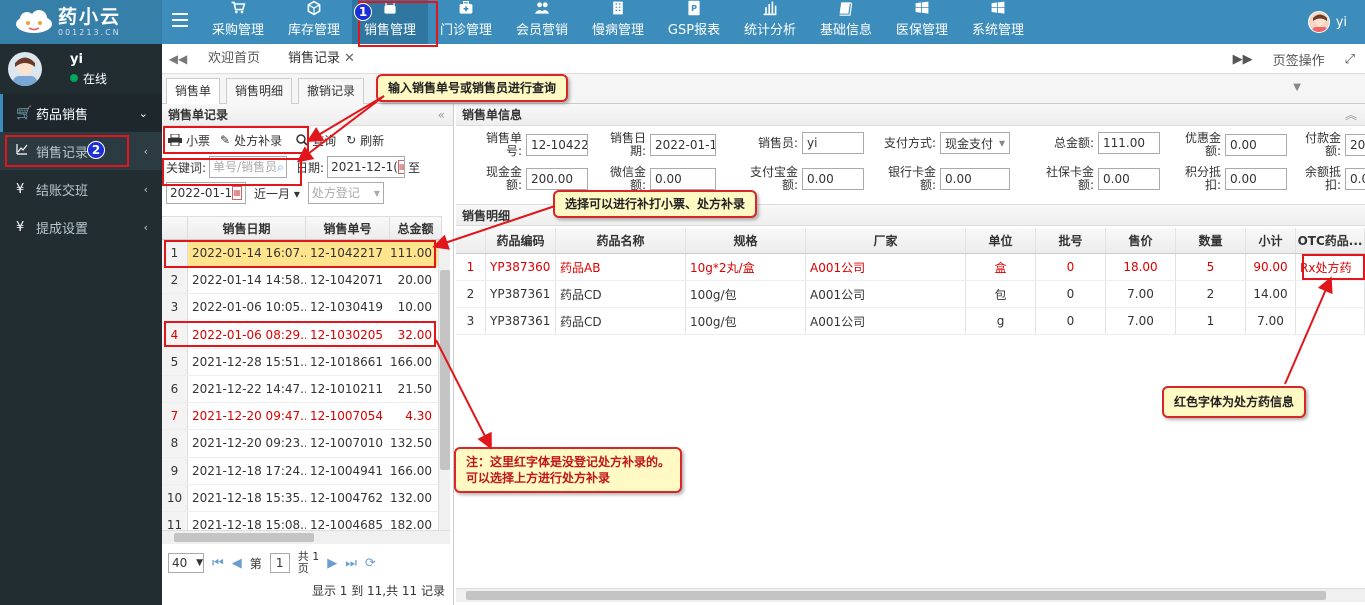 This screenshot has width=1365, height=605. I want to click on range-select: 近一月 ▾, so click(277, 193).